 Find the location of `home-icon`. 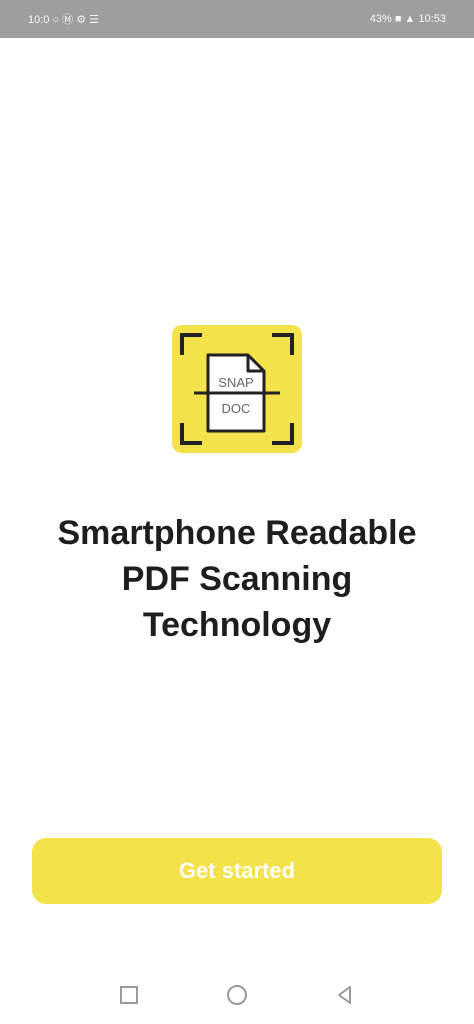

home-icon is located at coordinates (237, 995).